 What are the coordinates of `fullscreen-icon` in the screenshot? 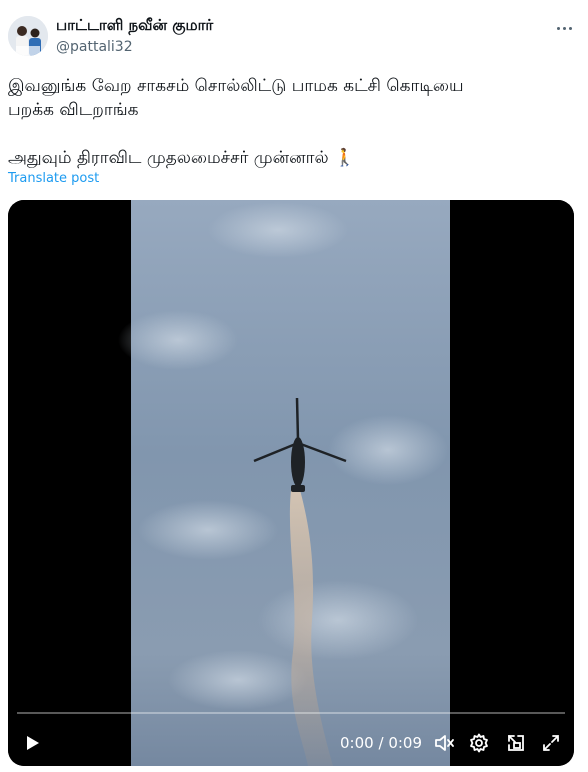 It's located at (551, 743).